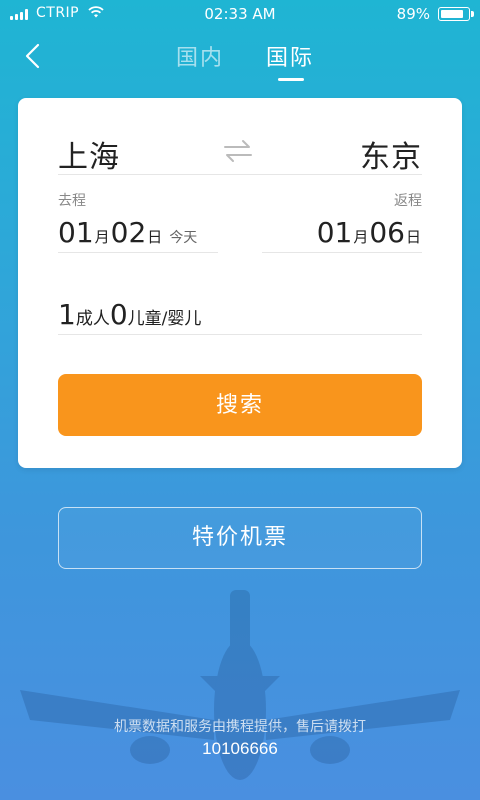 This screenshot has height=800, width=480. I want to click on departure-city: 上海, so click(89, 154).